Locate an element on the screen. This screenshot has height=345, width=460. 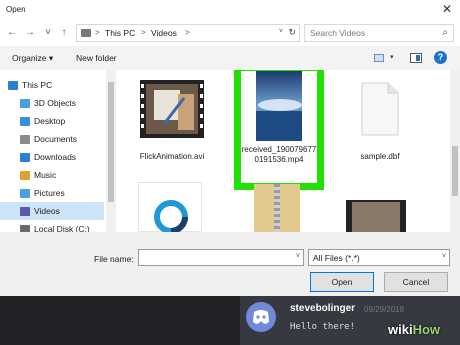
file-name: received_1900796770191536.mp4 is located at coordinates (279, 154).